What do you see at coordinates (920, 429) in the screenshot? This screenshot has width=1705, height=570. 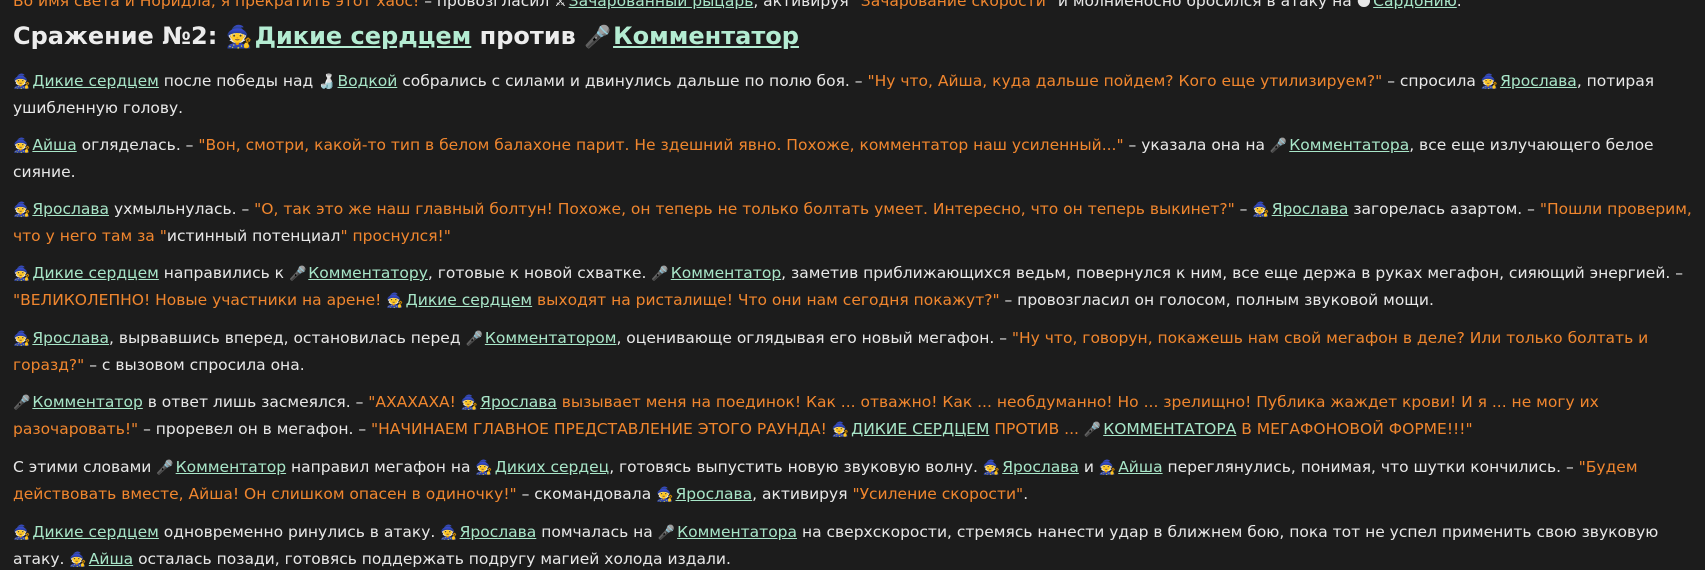 I see `link-wild-hearts: ДИКИЕ СЕРДЦЕМ` at bounding box center [920, 429].